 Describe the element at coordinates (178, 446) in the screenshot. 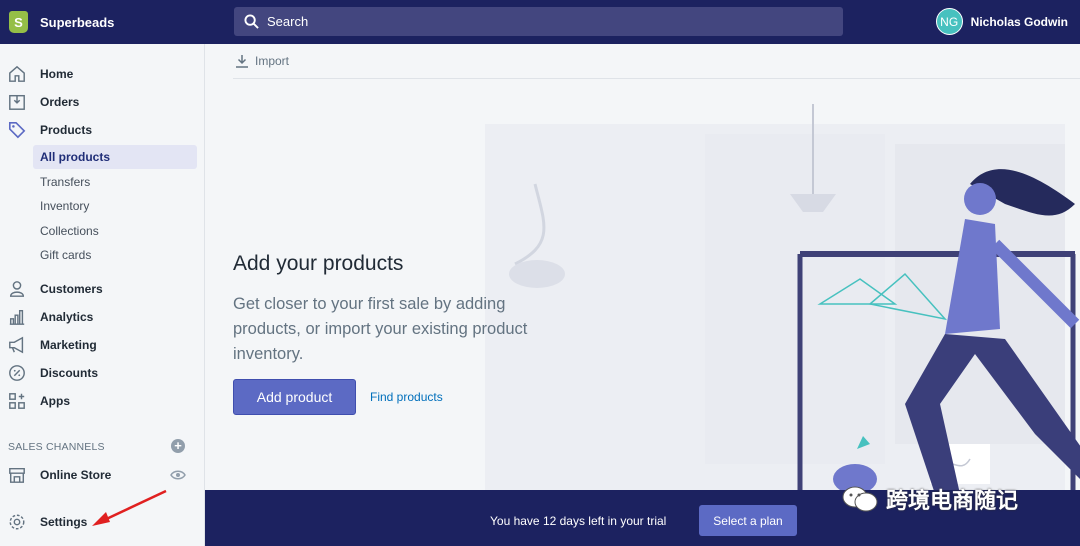

I see `add-sales-channel-plus-icon: +` at that location.